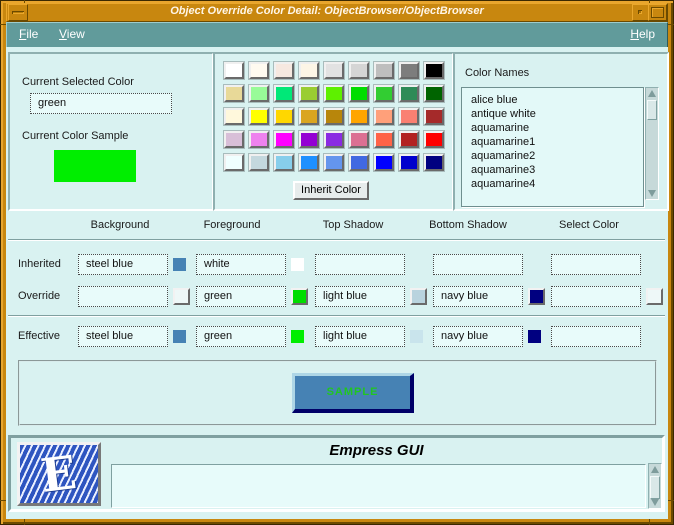  What do you see at coordinates (434, 139) in the screenshot?
I see `palette-swatch-r4c9` at bounding box center [434, 139].